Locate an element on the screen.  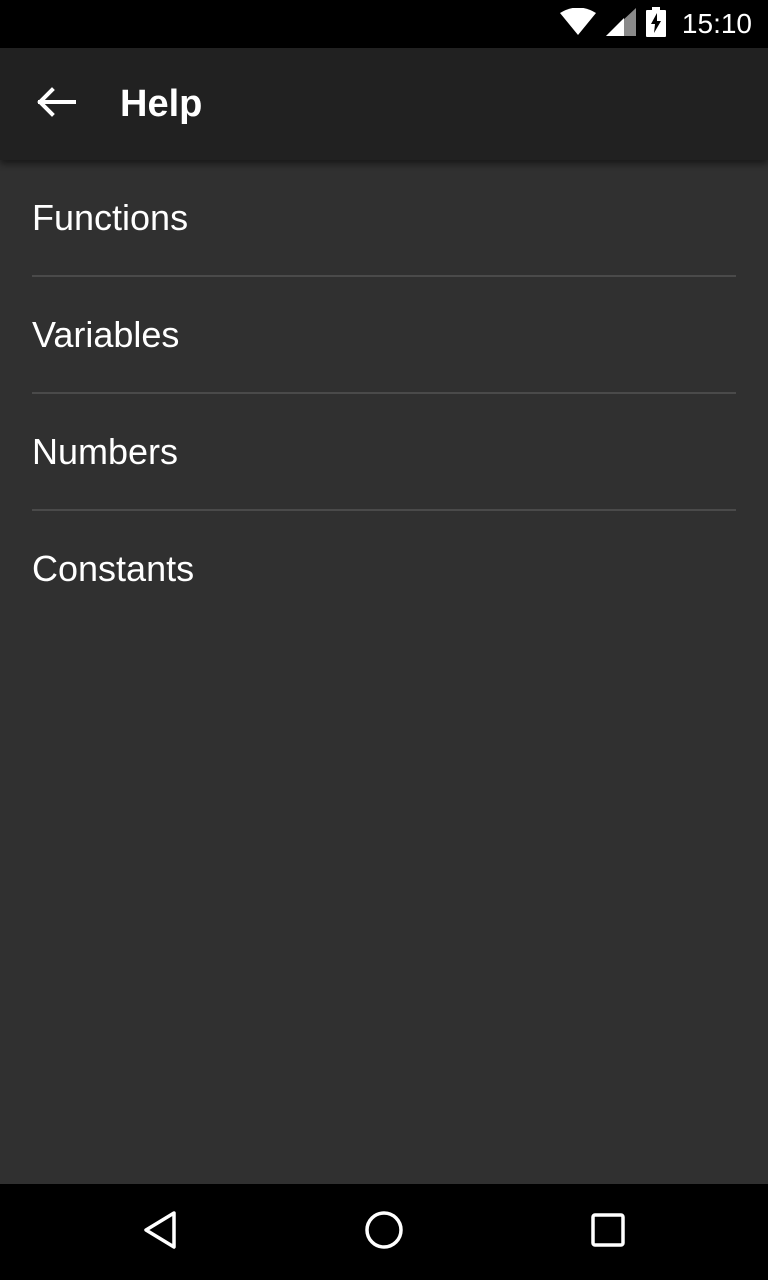
back-triangle-icon is located at coordinates (160, 1232).